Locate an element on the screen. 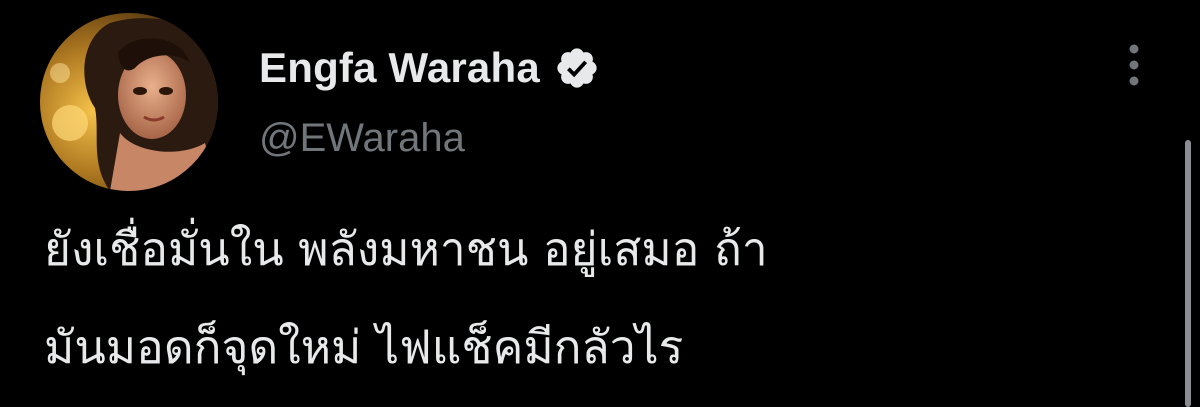 Image resolution: width=1200 pixels, height=407 pixels. more-options-icon is located at coordinates (1134, 65).